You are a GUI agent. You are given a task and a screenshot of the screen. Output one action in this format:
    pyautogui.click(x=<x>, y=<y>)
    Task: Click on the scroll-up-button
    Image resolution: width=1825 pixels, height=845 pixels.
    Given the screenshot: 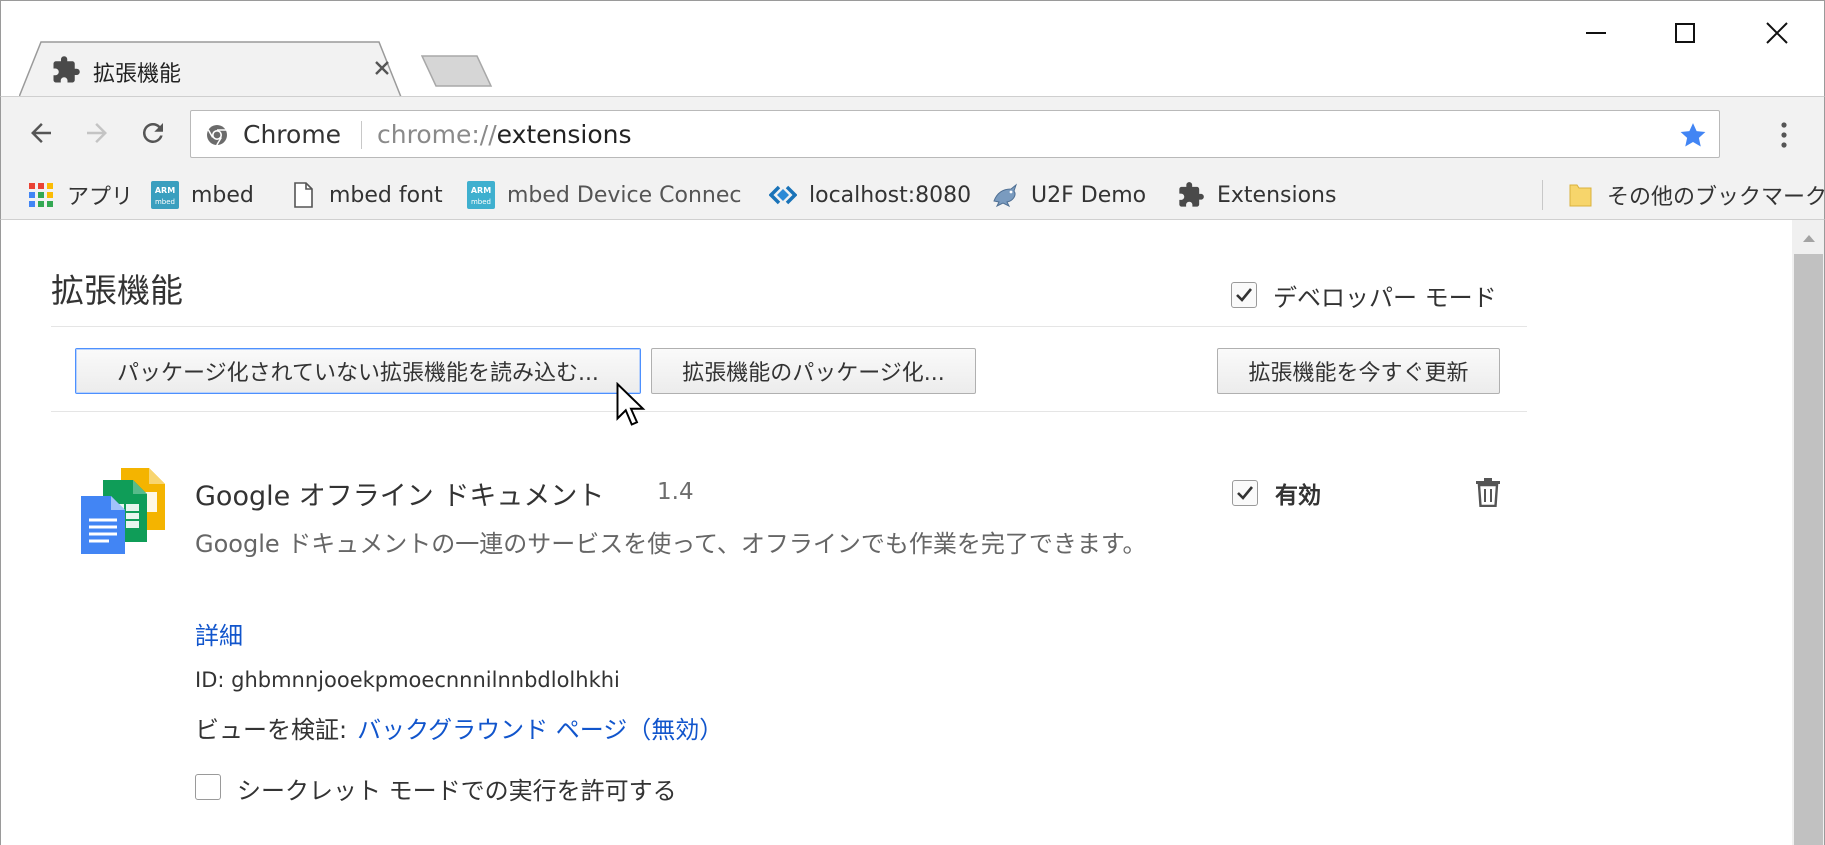 What is the action you would take?
    pyautogui.click(x=1808, y=238)
    